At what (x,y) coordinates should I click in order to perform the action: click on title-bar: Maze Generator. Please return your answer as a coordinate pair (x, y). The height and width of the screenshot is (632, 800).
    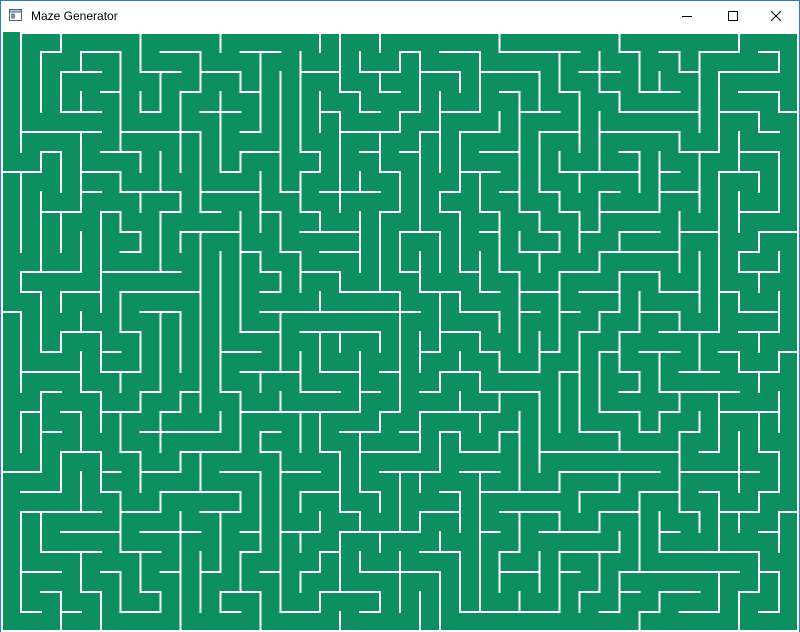
    Looking at the image, I should click on (400, 16).